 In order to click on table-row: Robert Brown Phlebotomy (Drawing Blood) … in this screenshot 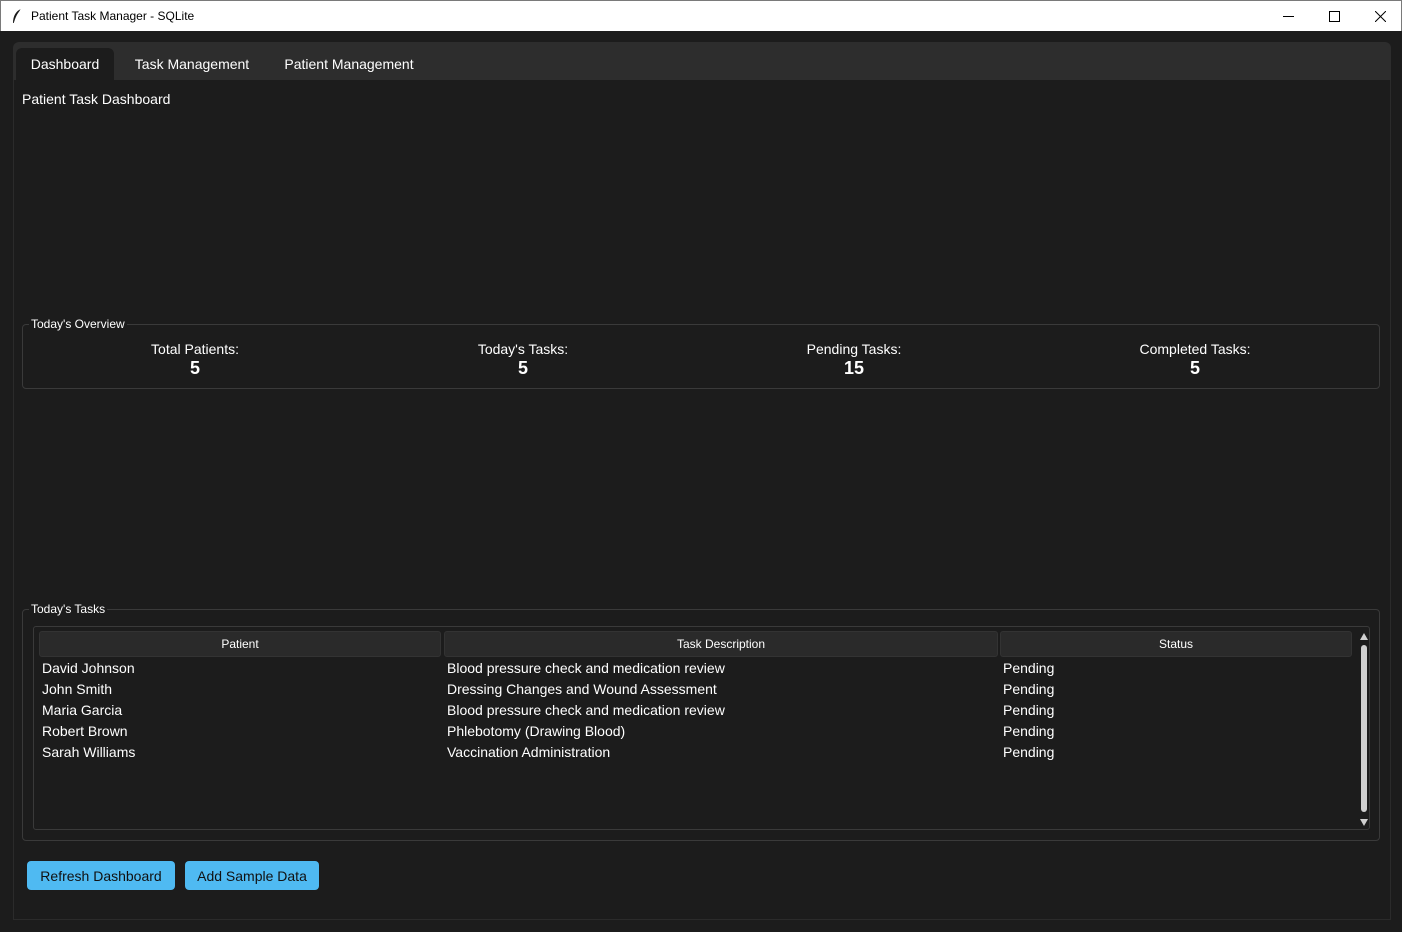, I will do `click(694, 731)`.